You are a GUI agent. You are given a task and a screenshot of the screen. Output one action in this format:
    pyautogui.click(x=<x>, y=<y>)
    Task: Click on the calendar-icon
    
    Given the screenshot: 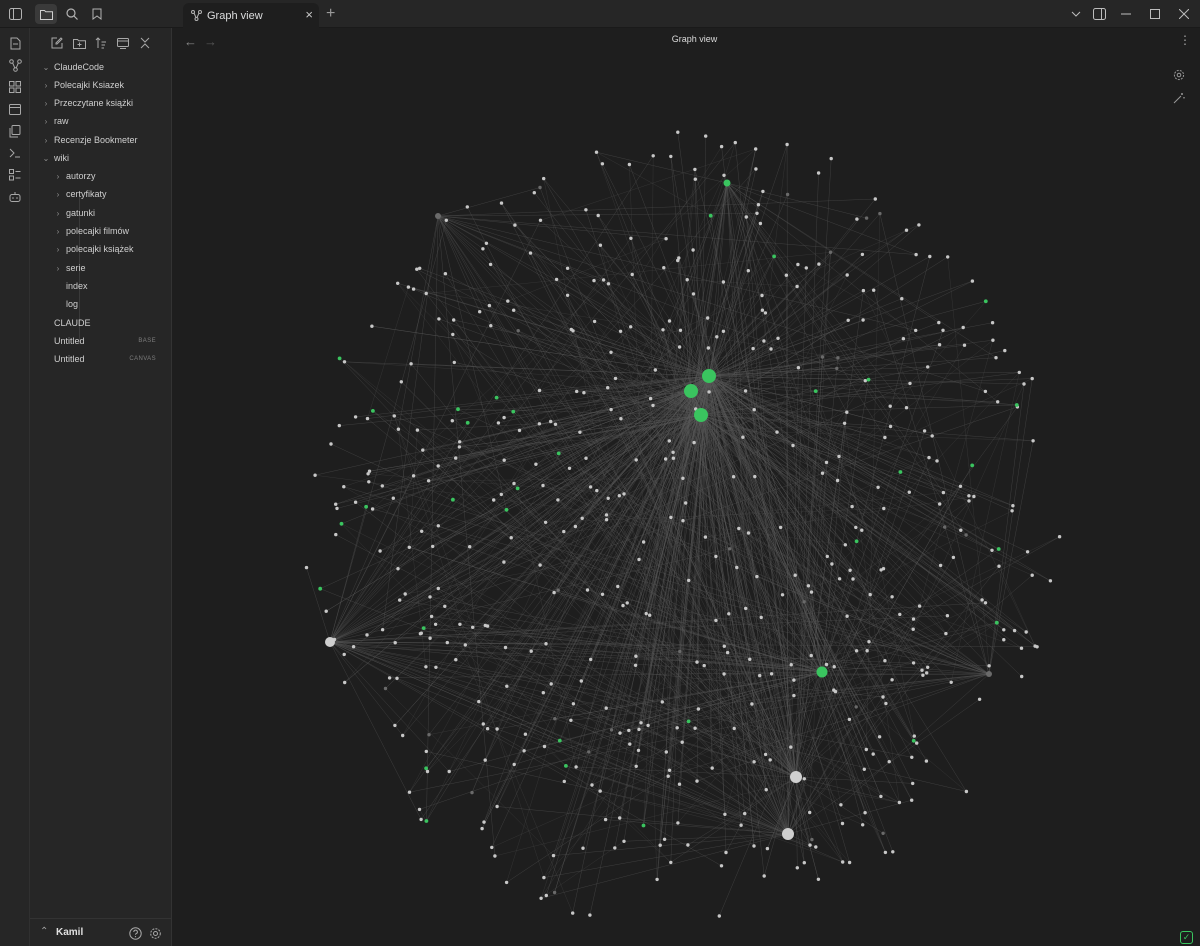 What is the action you would take?
    pyautogui.click(x=15, y=109)
    